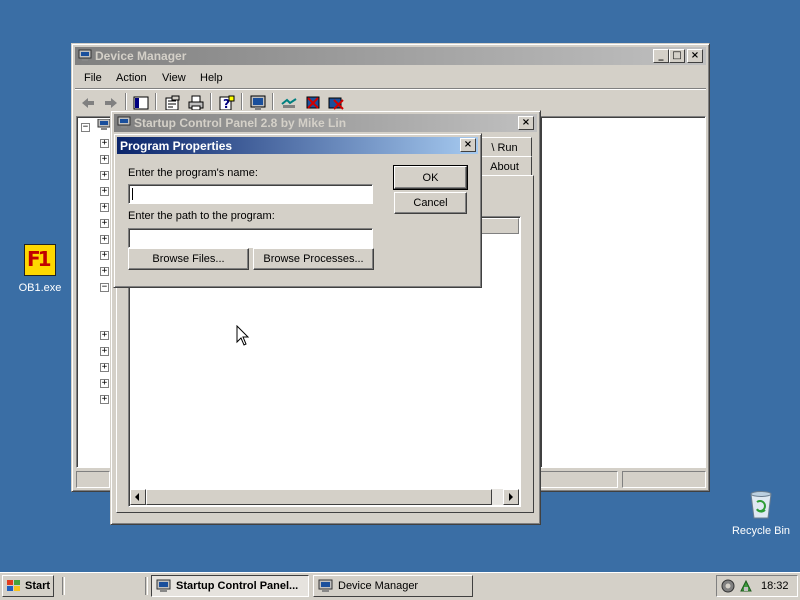 The height and width of the screenshot is (600, 800). I want to click on program-path-field, so click(250, 238).